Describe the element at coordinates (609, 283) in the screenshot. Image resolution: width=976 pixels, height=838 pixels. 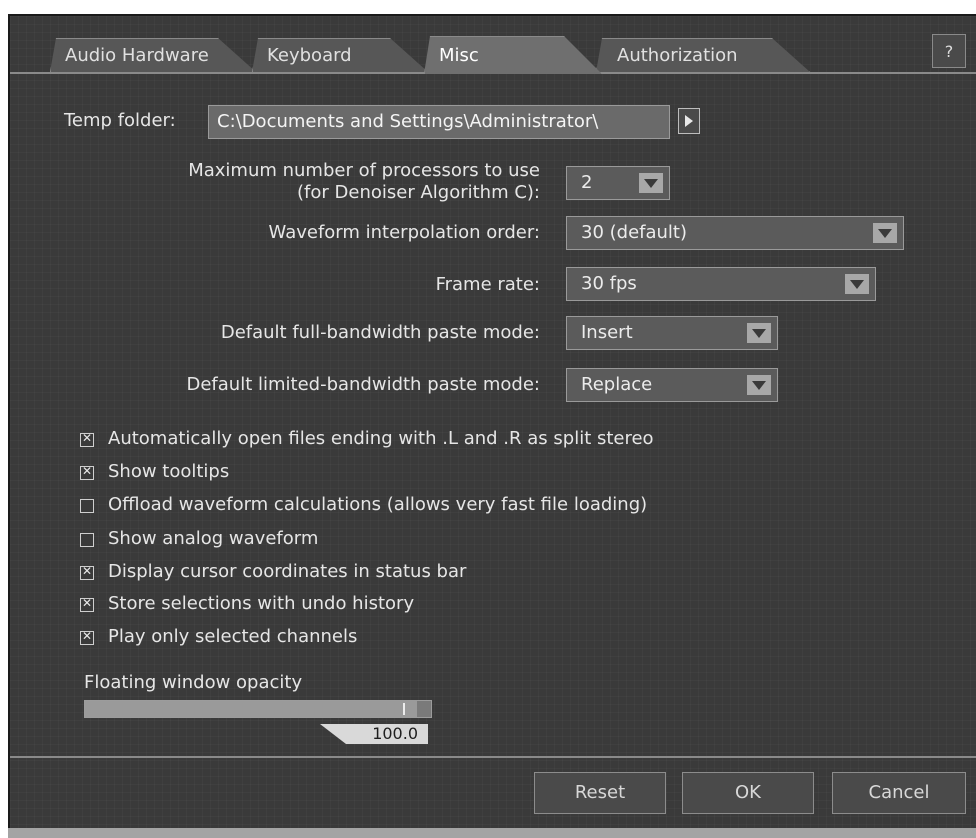
I see `frame-rate-value: 30 fps` at that location.